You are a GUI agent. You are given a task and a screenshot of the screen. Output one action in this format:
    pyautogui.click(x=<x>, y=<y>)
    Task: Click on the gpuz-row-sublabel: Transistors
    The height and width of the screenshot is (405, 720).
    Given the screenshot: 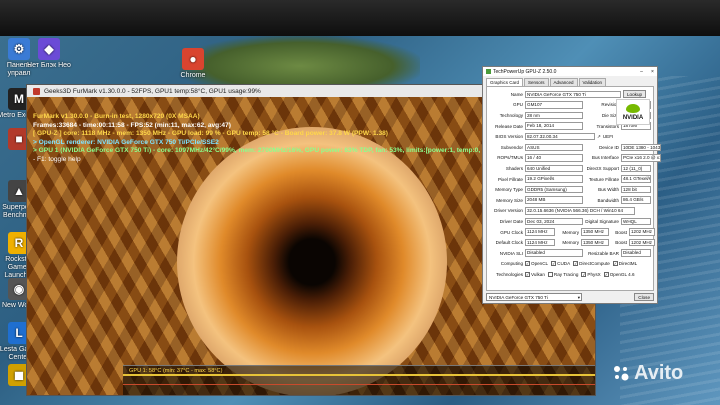 What is the action you would take?
    pyautogui.click(x=607, y=126)
    